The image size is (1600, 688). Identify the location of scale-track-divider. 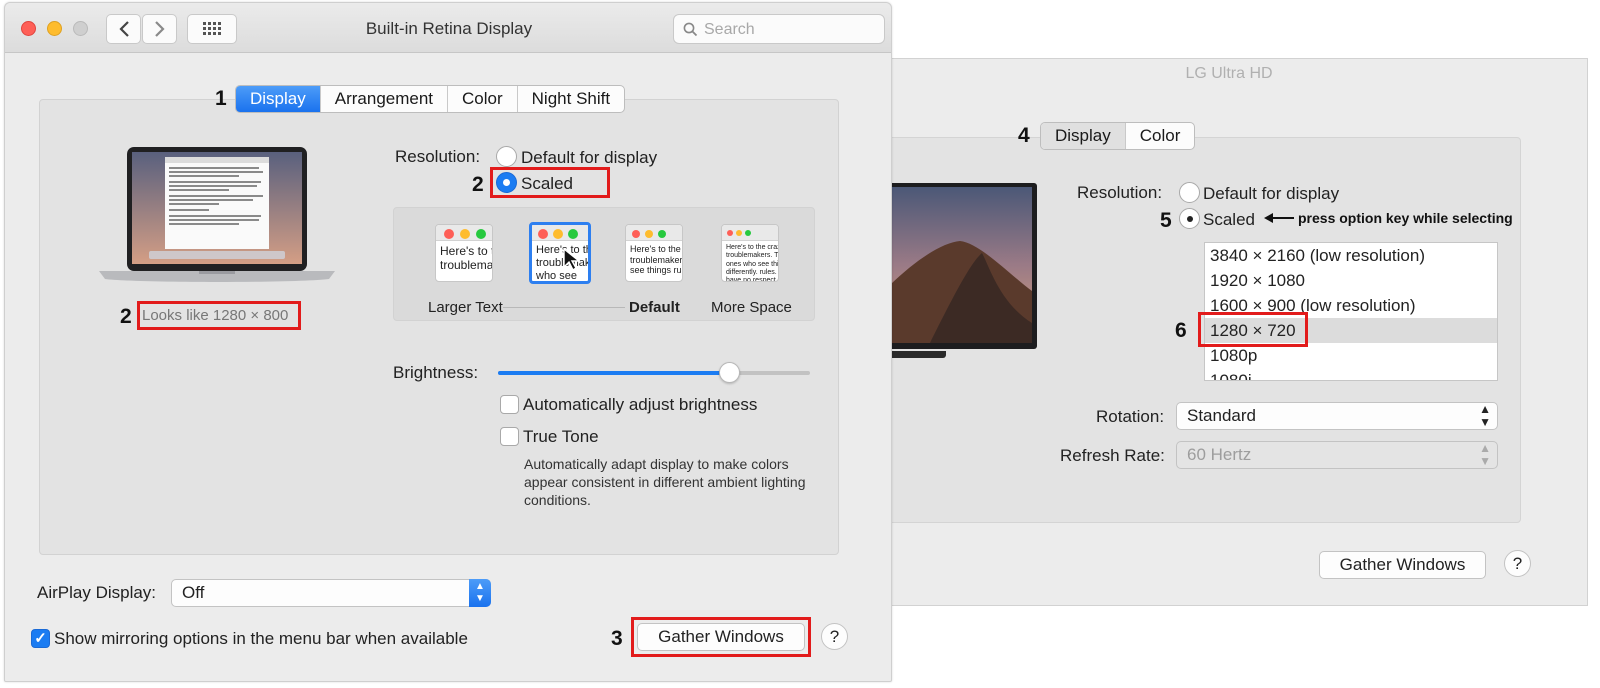
(564, 307).